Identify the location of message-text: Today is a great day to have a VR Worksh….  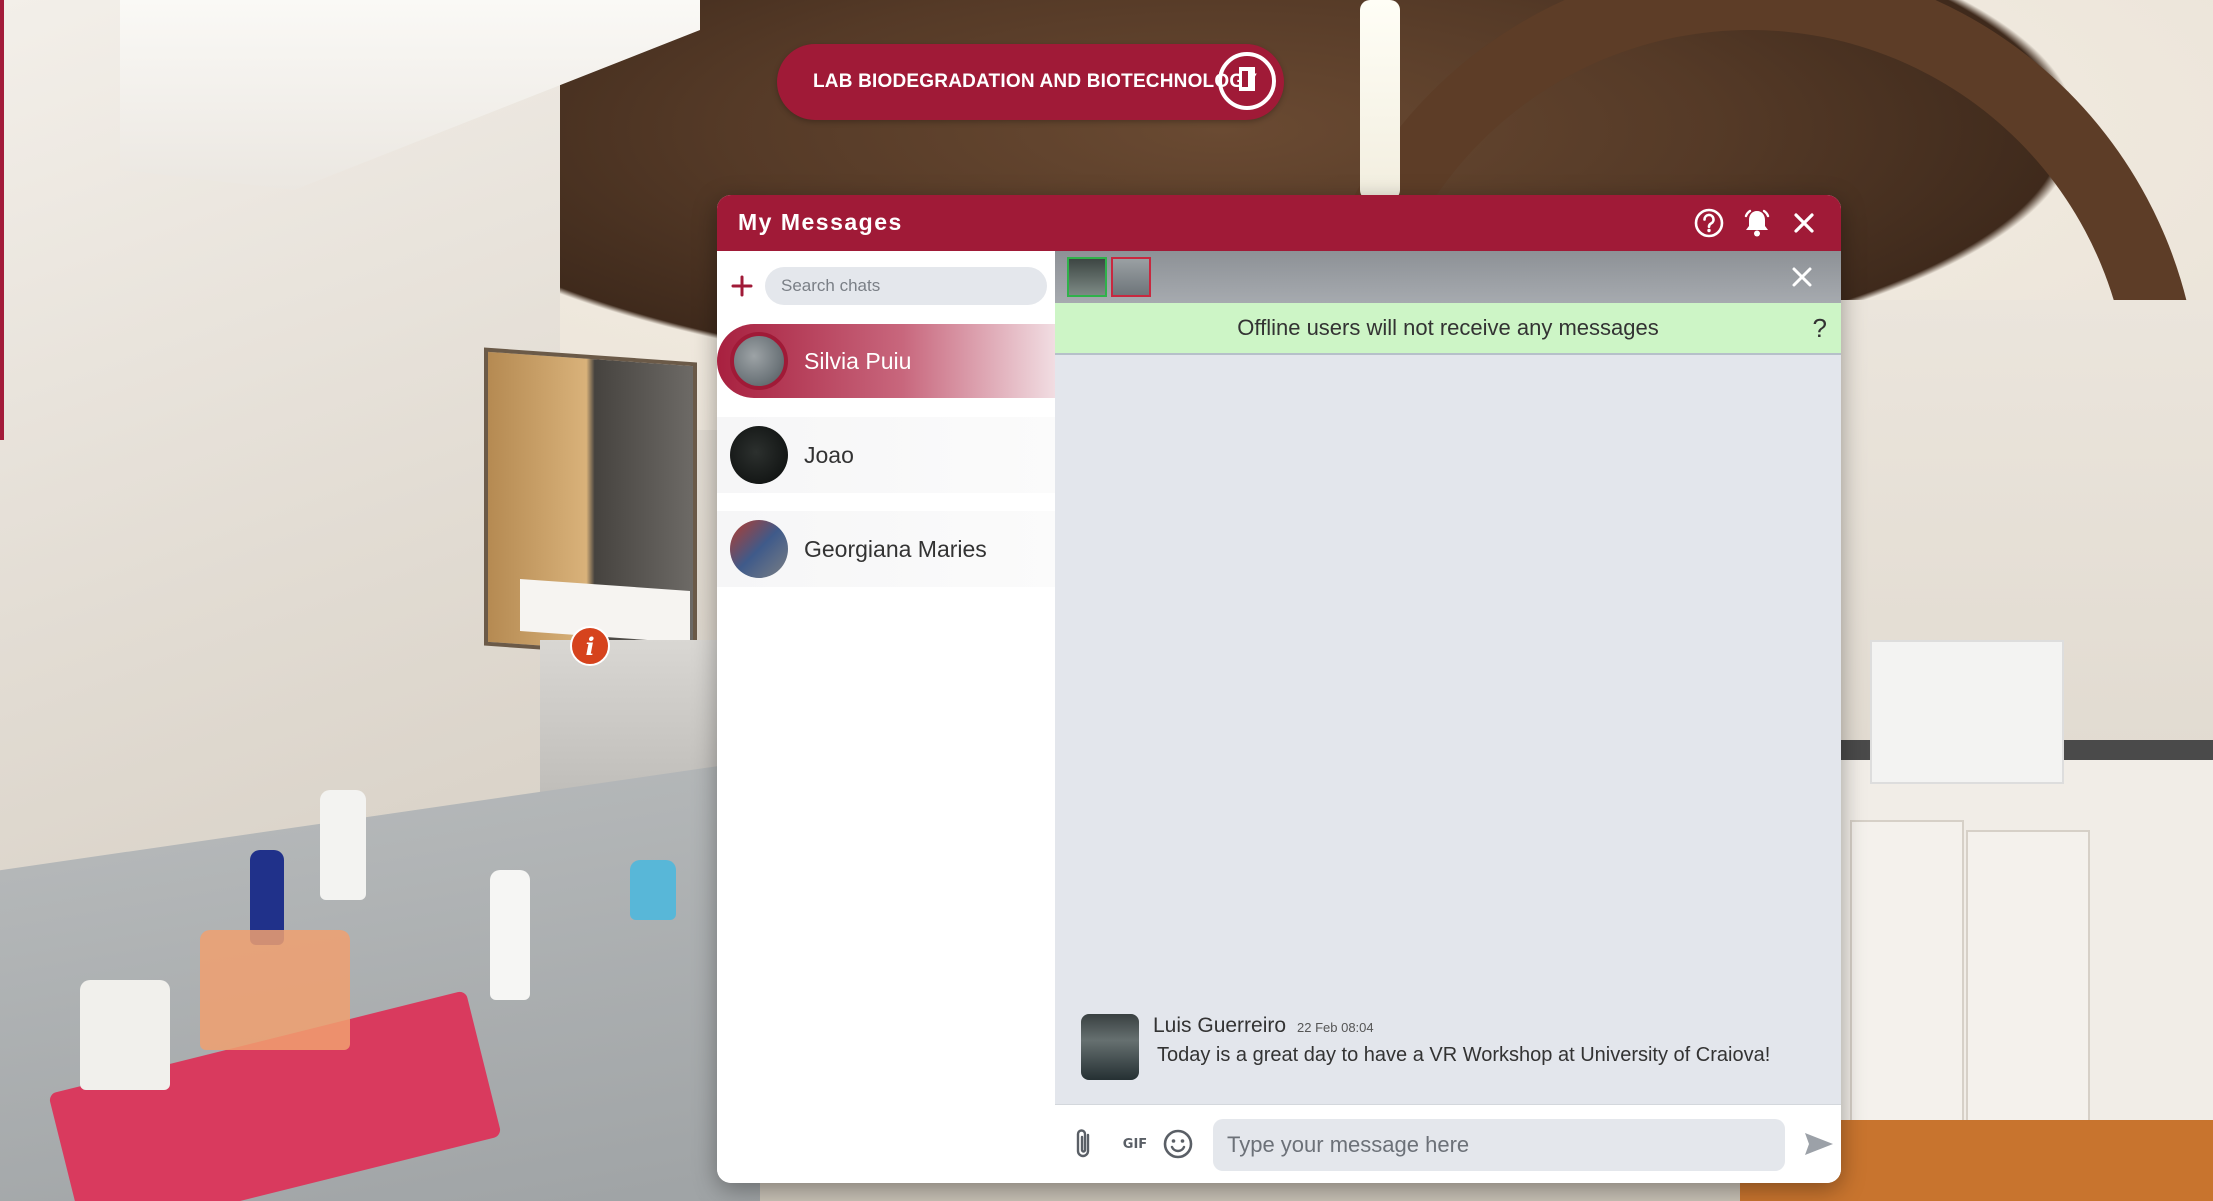
(1464, 1055).